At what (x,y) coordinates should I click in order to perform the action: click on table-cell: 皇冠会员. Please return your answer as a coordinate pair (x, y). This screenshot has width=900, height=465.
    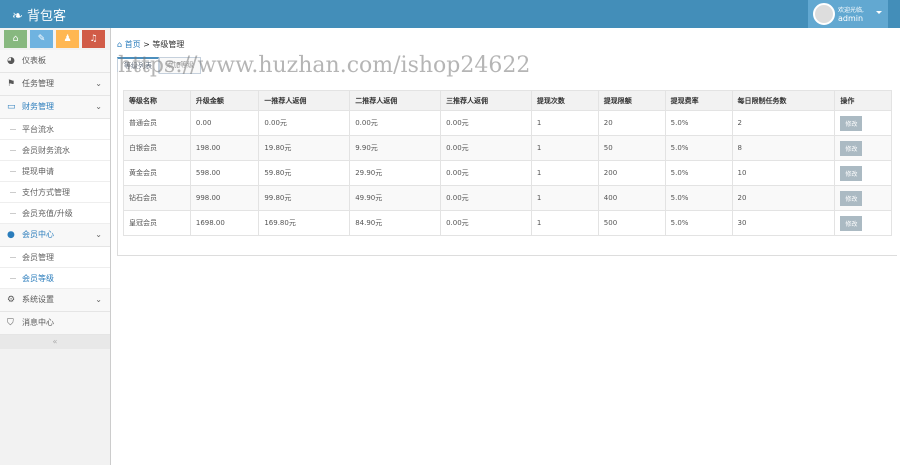
    Looking at the image, I should click on (157, 223).